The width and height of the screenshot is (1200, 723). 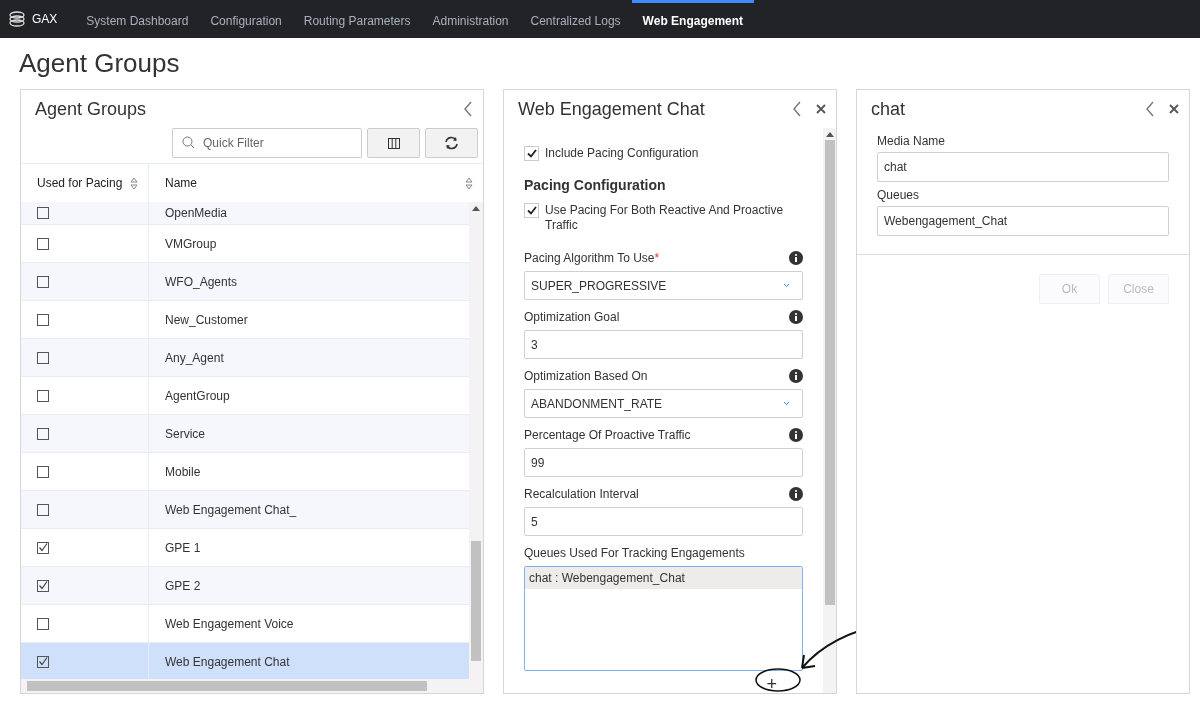 What do you see at coordinates (663, 578) in the screenshot?
I see `list-item: chat : Webengagement_Chat` at bounding box center [663, 578].